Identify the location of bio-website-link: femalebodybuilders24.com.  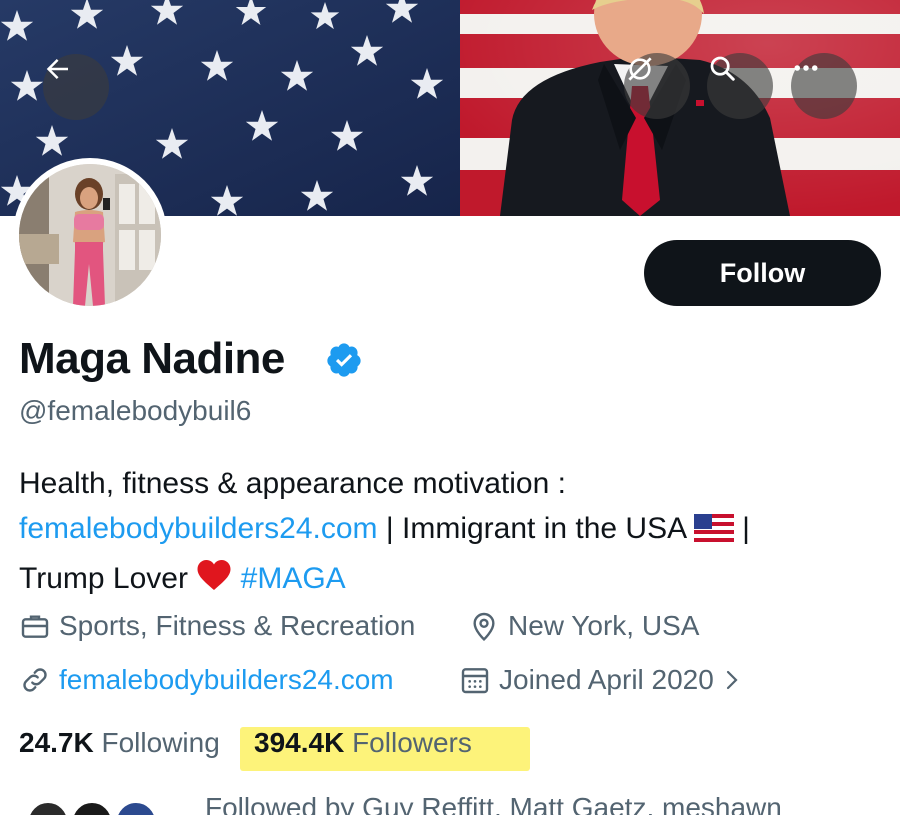
(198, 528).